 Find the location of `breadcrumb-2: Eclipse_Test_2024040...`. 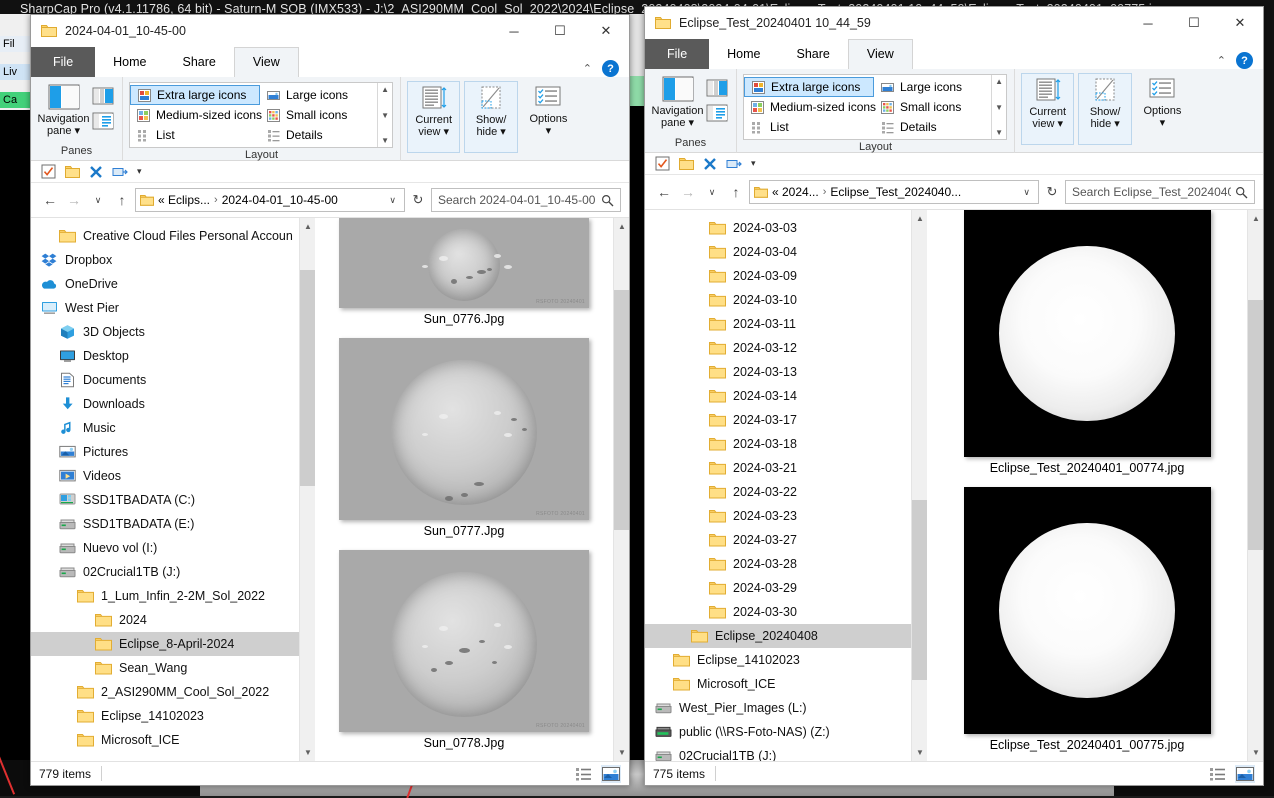

breadcrumb-2: Eclipse_Test_2024040... is located at coordinates (895, 192).